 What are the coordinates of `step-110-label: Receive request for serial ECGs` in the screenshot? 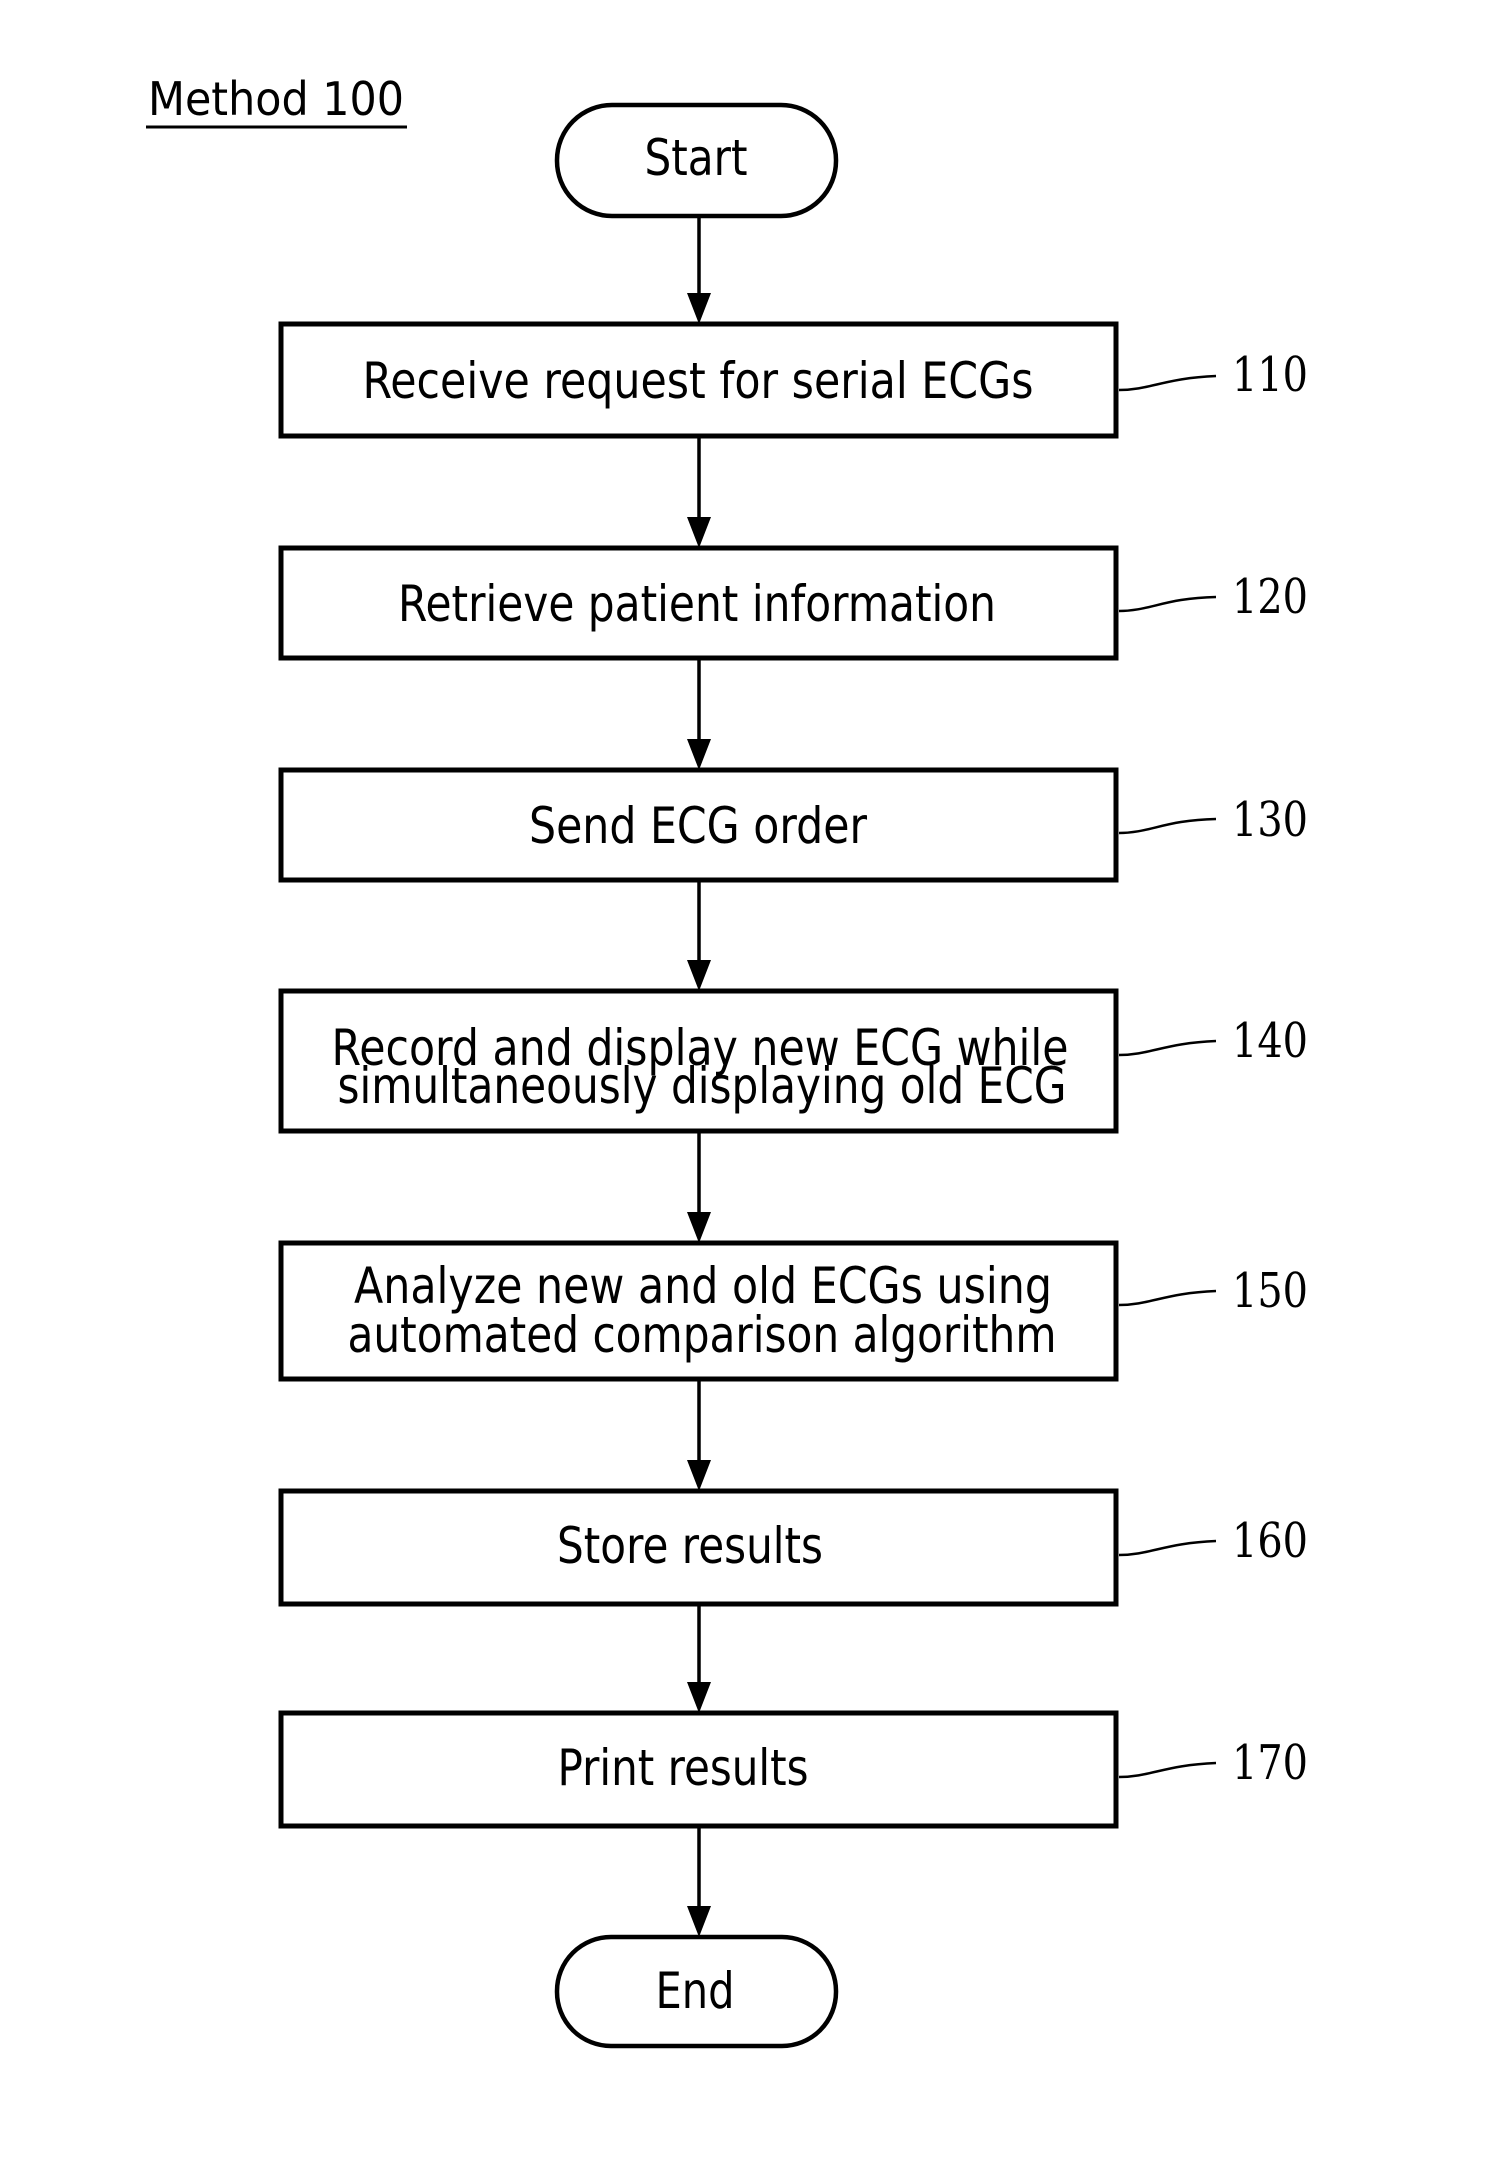 It's located at (698, 381).